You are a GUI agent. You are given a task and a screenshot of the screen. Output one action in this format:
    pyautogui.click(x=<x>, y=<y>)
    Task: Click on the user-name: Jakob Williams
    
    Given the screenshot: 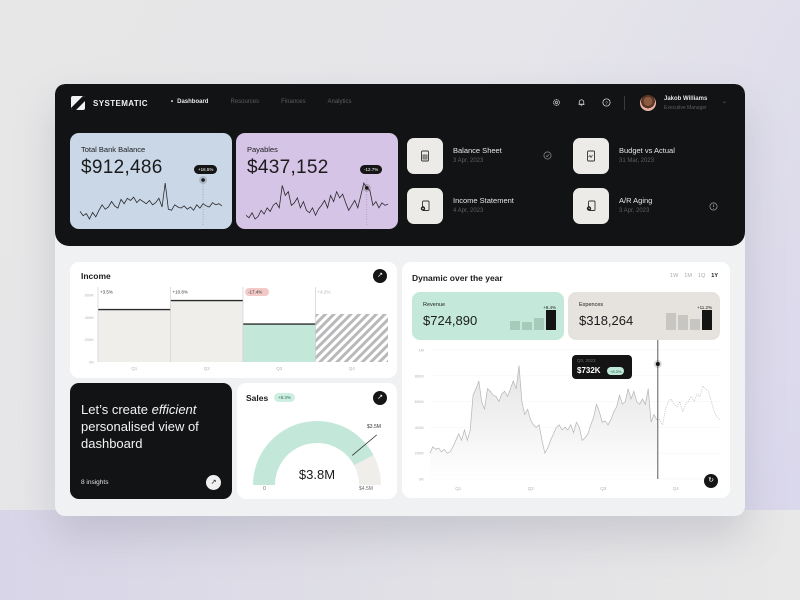 What is the action you would take?
    pyautogui.click(x=686, y=99)
    